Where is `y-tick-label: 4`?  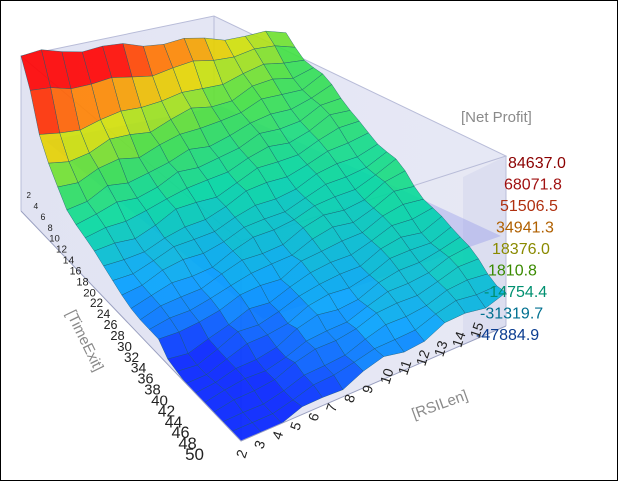 y-tick-label: 4 is located at coordinates (36, 206).